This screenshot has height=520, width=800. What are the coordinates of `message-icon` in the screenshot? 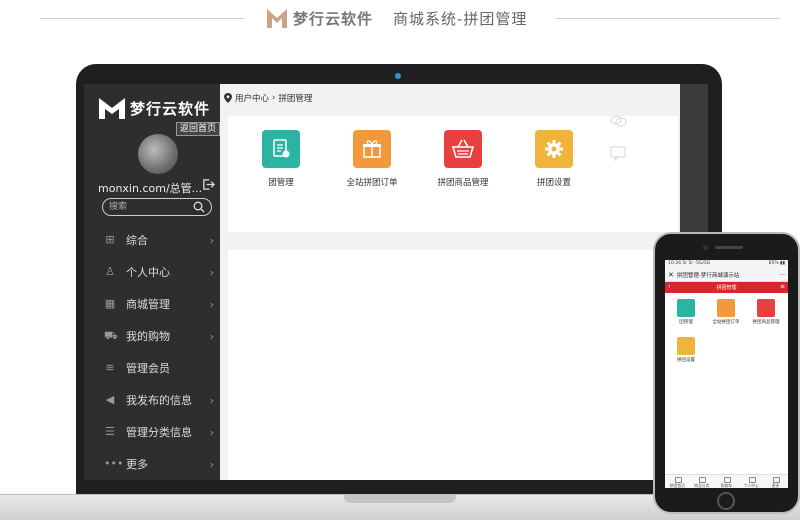 It's located at (618, 153).